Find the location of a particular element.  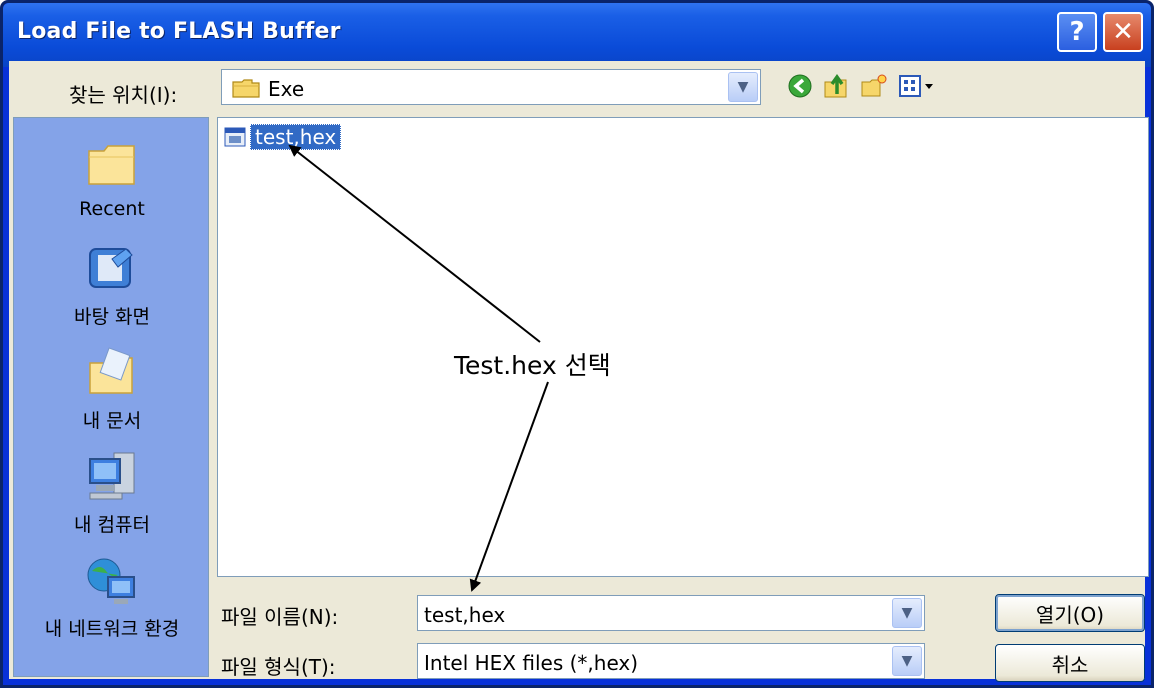

place-my-documents: 내 문서 is located at coordinates (112, 388).